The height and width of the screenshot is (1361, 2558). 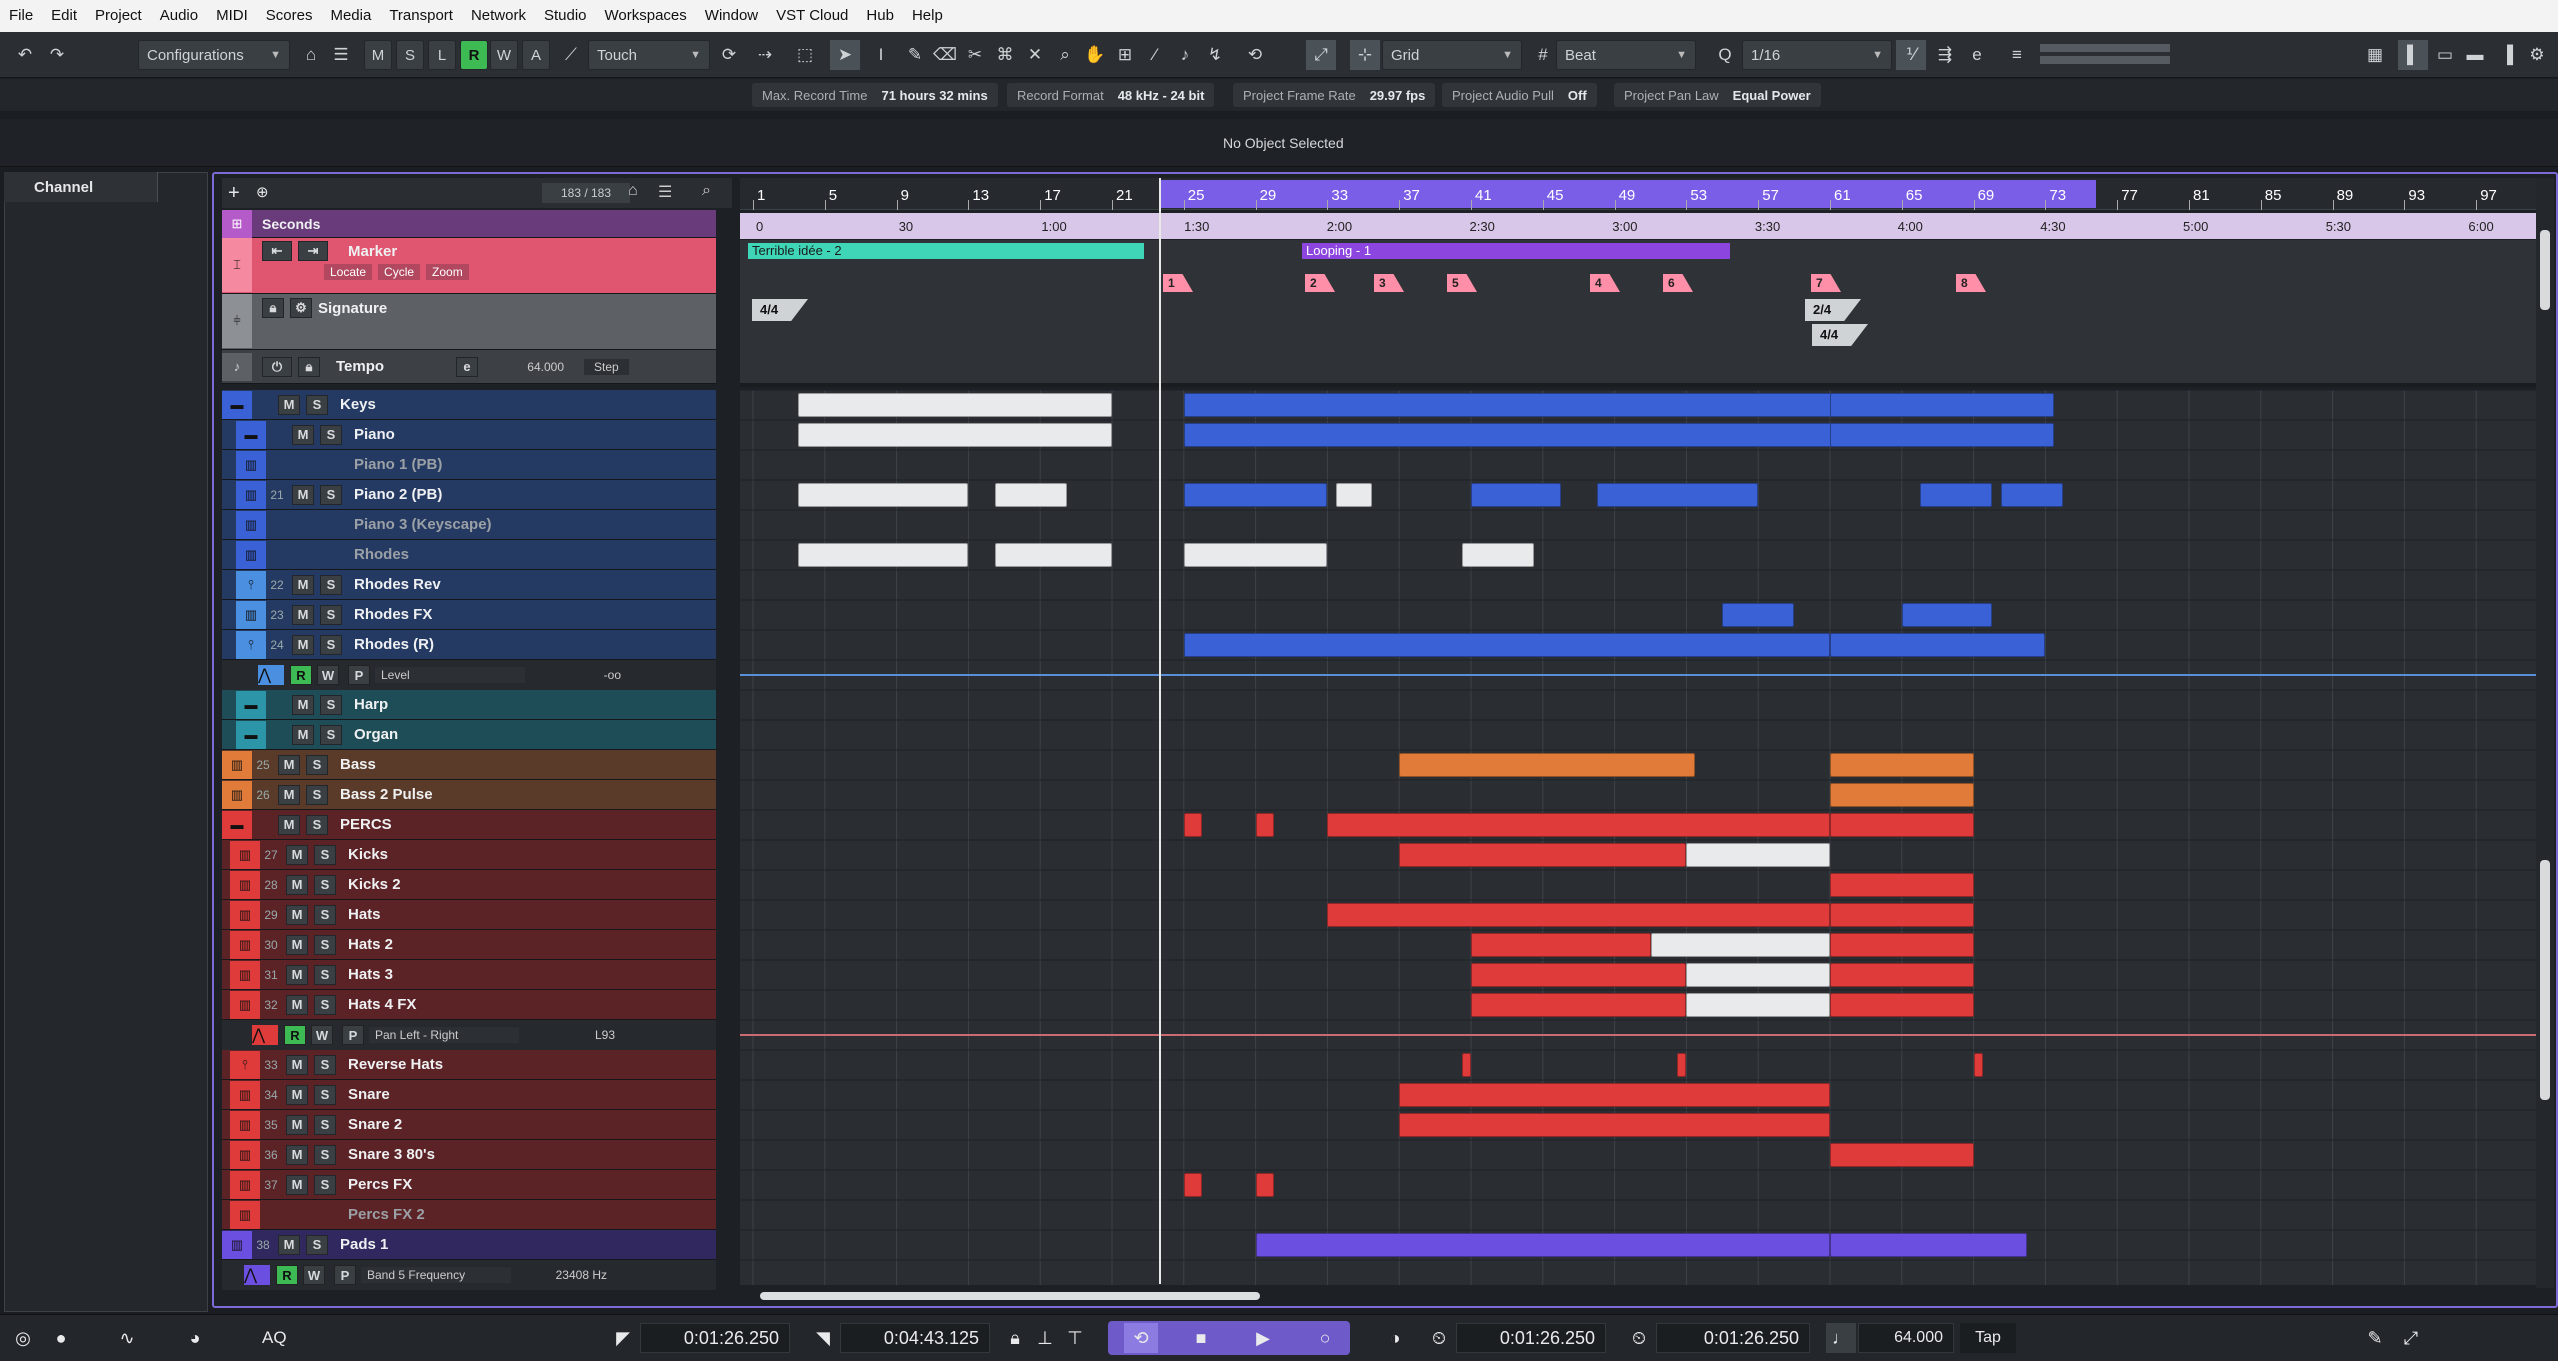 What do you see at coordinates (2411, 1338) in the screenshot?
I see `sync-icon: ⤢` at bounding box center [2411, 1338].